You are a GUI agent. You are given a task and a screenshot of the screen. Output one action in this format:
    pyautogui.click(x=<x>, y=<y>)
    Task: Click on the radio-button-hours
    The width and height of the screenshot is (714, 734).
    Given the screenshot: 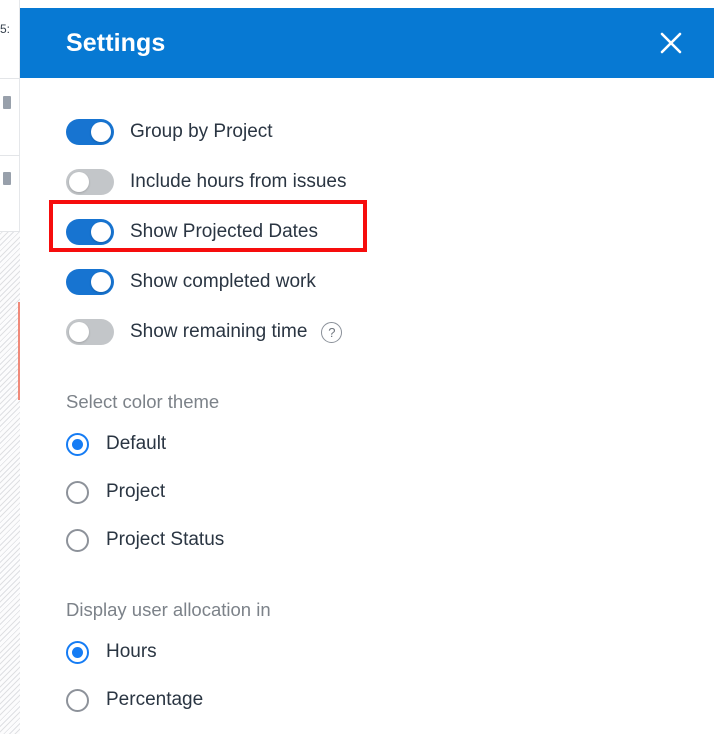 What is the action you would take?
    pyautogui.click(x=77, y=652)
    